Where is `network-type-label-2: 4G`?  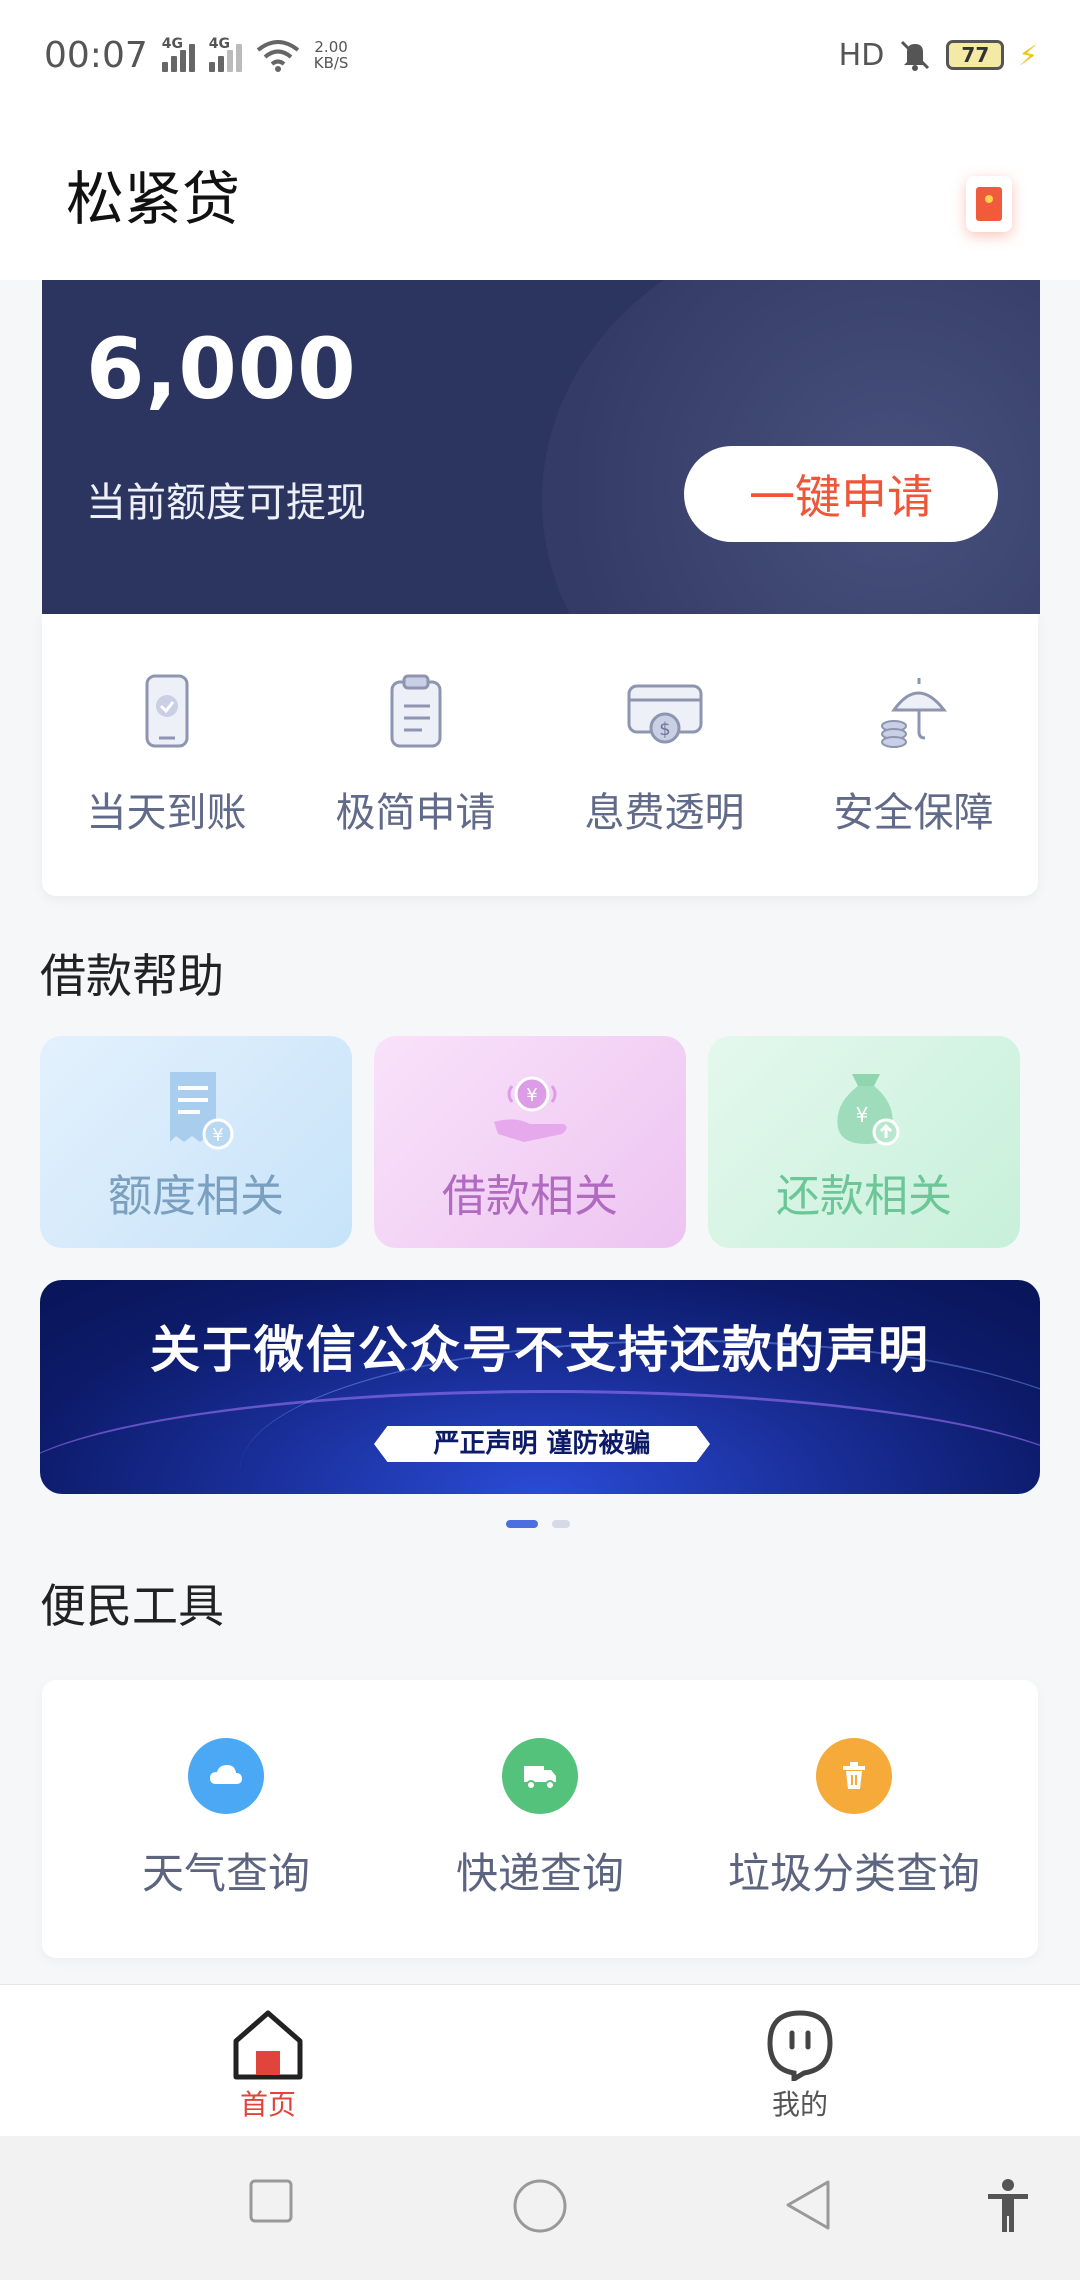 network-type-label-2: 4G is located at coordinates (219, 44).